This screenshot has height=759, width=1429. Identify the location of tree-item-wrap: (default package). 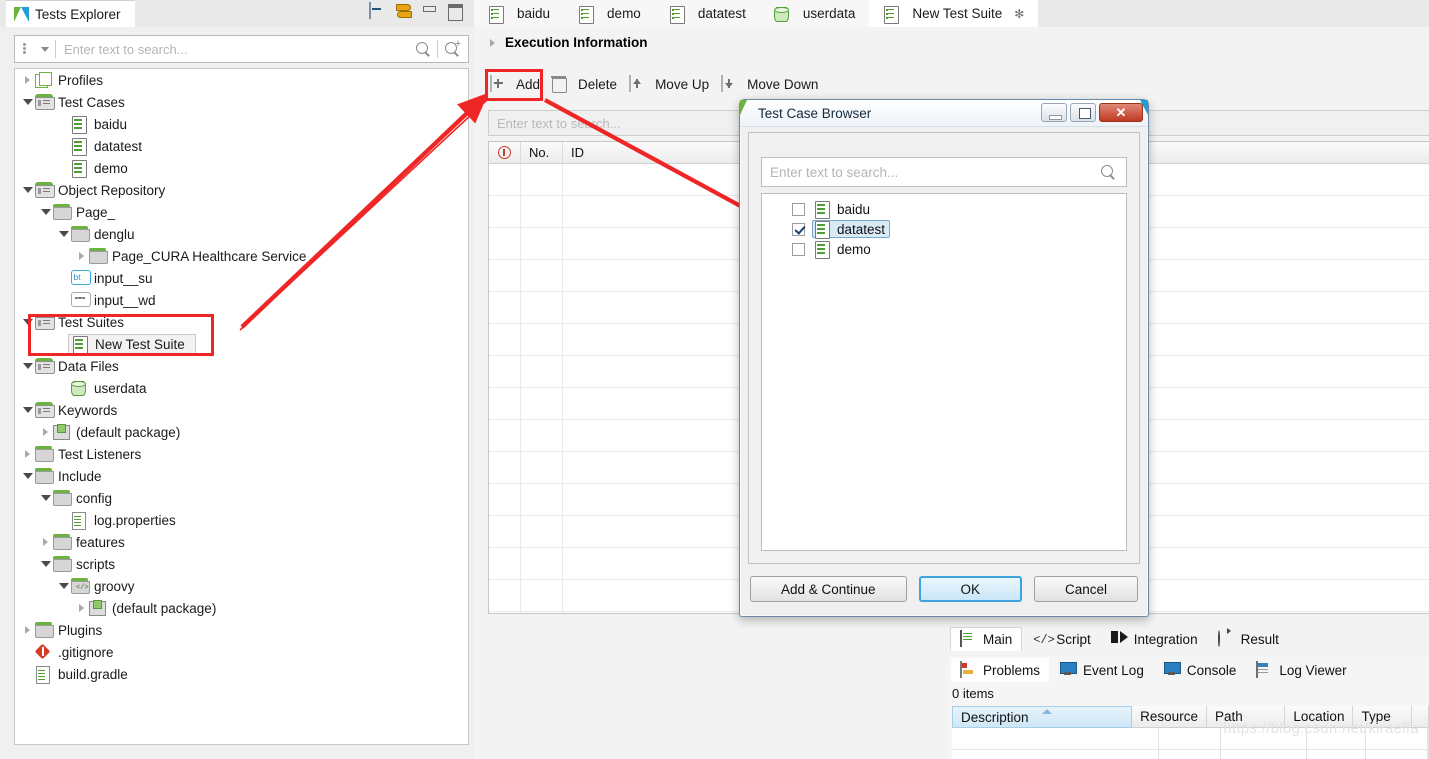
(116, 432).